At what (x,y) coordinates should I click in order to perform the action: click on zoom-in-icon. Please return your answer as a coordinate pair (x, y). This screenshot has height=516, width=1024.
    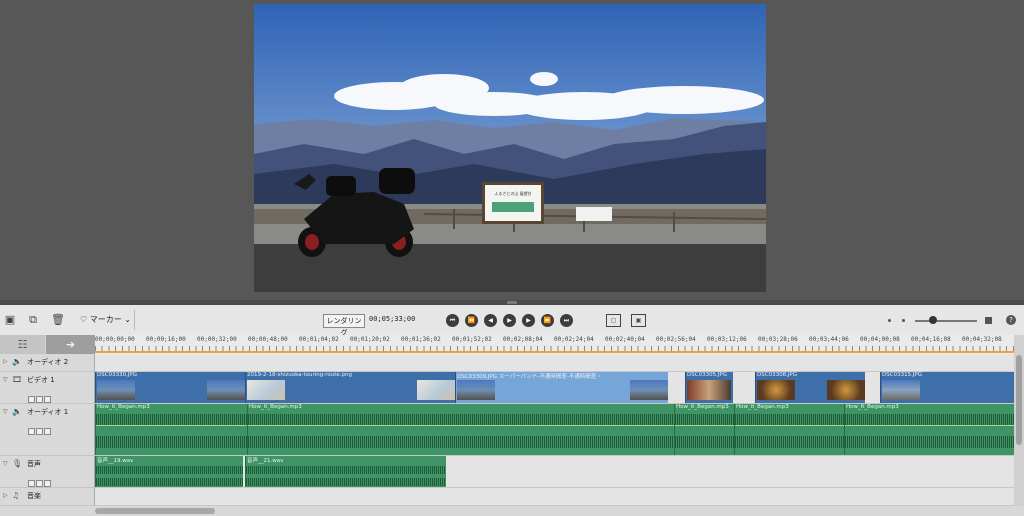
    Looking at the image, I should click on (988, 320).